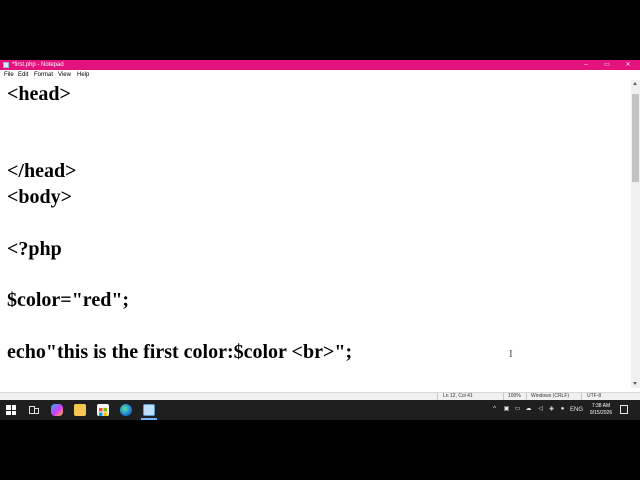 This screenshot has width=640, height=480. Describe the element at coordinates (550, 396) in the screenshot. I see `line-endings: Windows (CRLF)` at that location.